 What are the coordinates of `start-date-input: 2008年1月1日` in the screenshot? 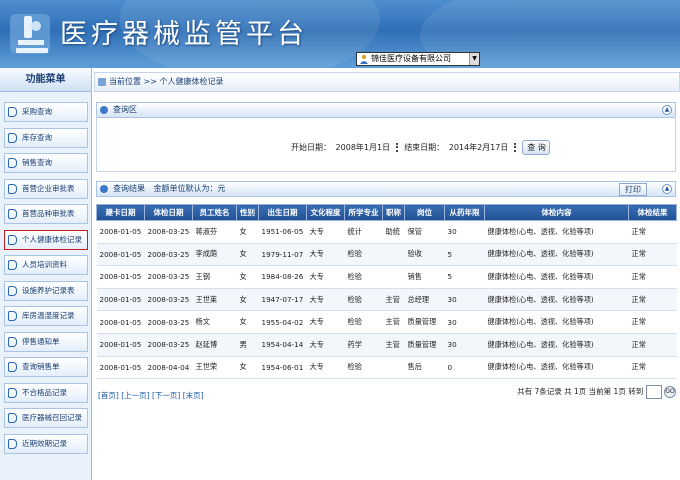 It's located at (363, 147).